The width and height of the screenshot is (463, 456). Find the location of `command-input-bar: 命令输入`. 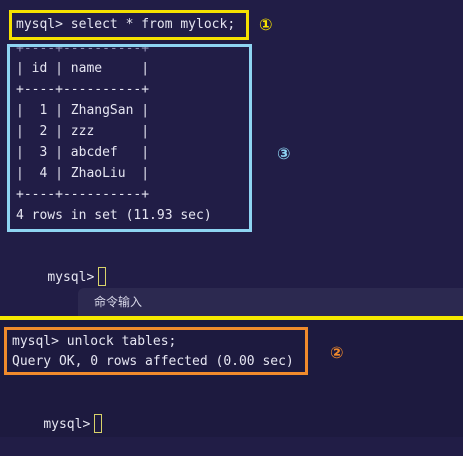

command-input-bar: 命令输入 is located at coordinates (270, 302).